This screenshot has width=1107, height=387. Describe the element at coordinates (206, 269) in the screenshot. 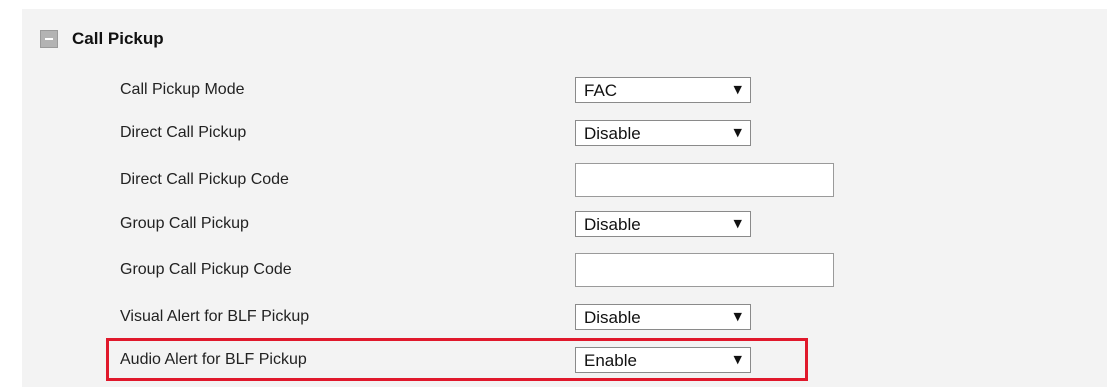

I see `group-call-pickup-code-label: Group Call Pickup Code` at that location.